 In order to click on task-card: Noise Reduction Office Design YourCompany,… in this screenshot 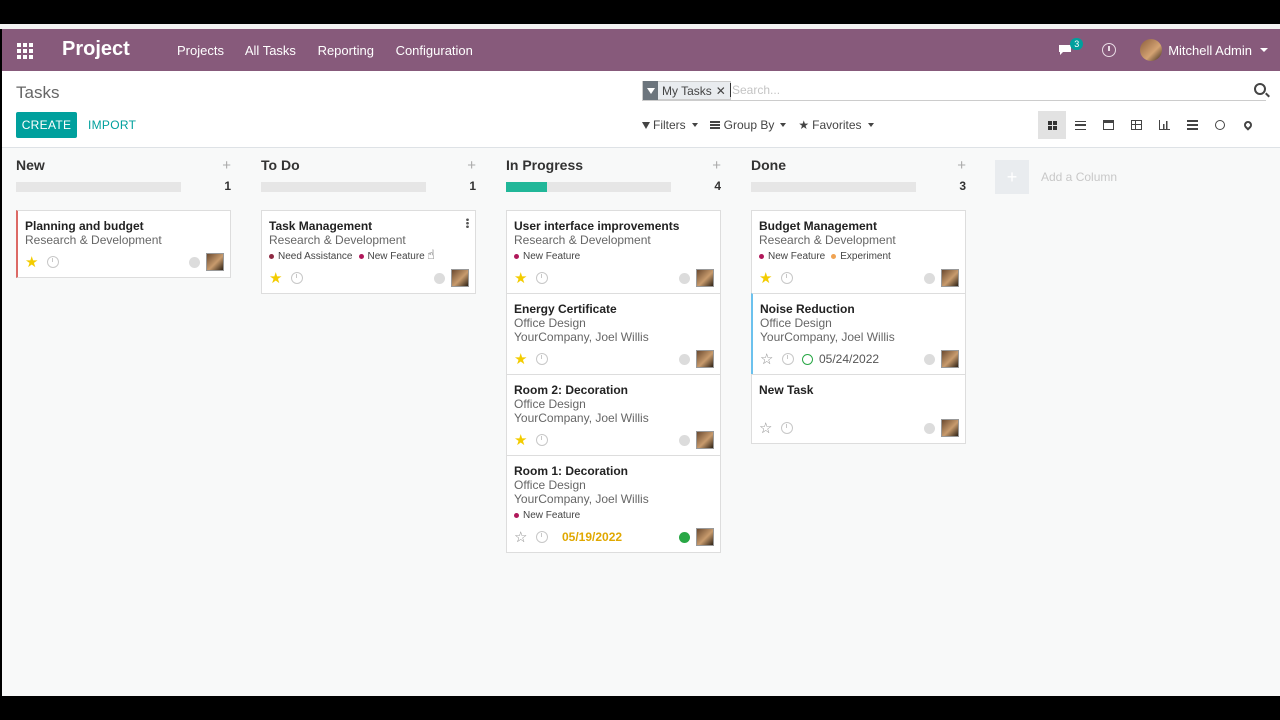, I will do `click(858, 334)`.